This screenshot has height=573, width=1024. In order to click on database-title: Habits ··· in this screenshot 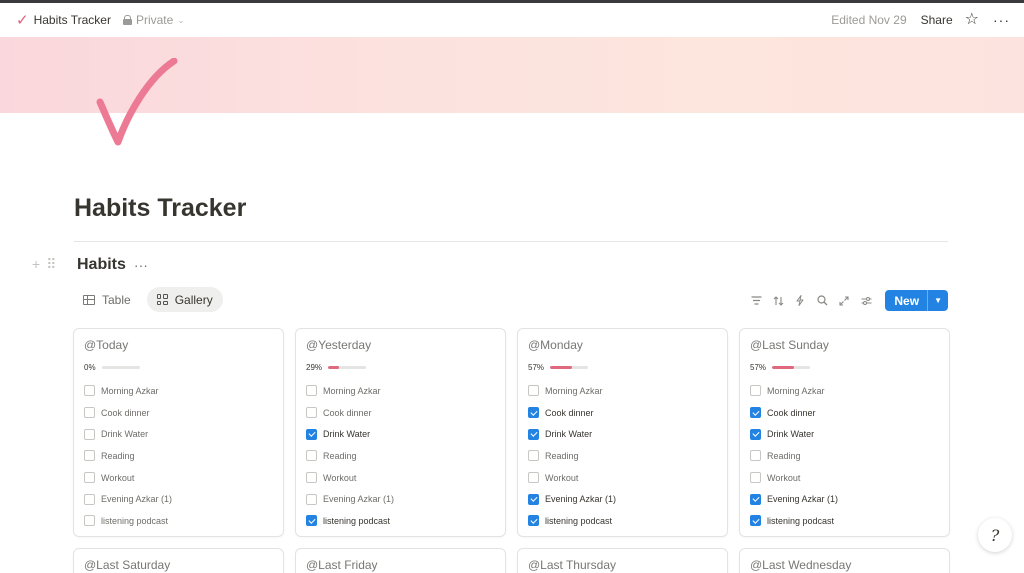, I will do `click(112, 265)`.